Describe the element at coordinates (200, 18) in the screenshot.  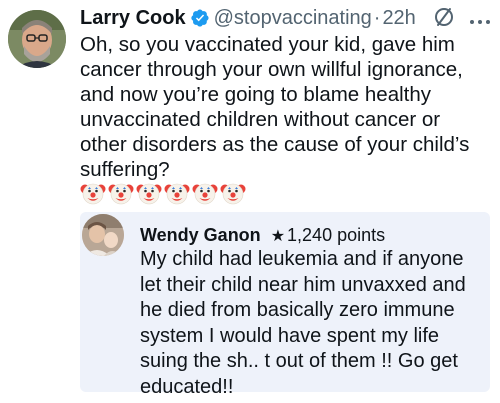
I see `verified-badge-icon` at that location.